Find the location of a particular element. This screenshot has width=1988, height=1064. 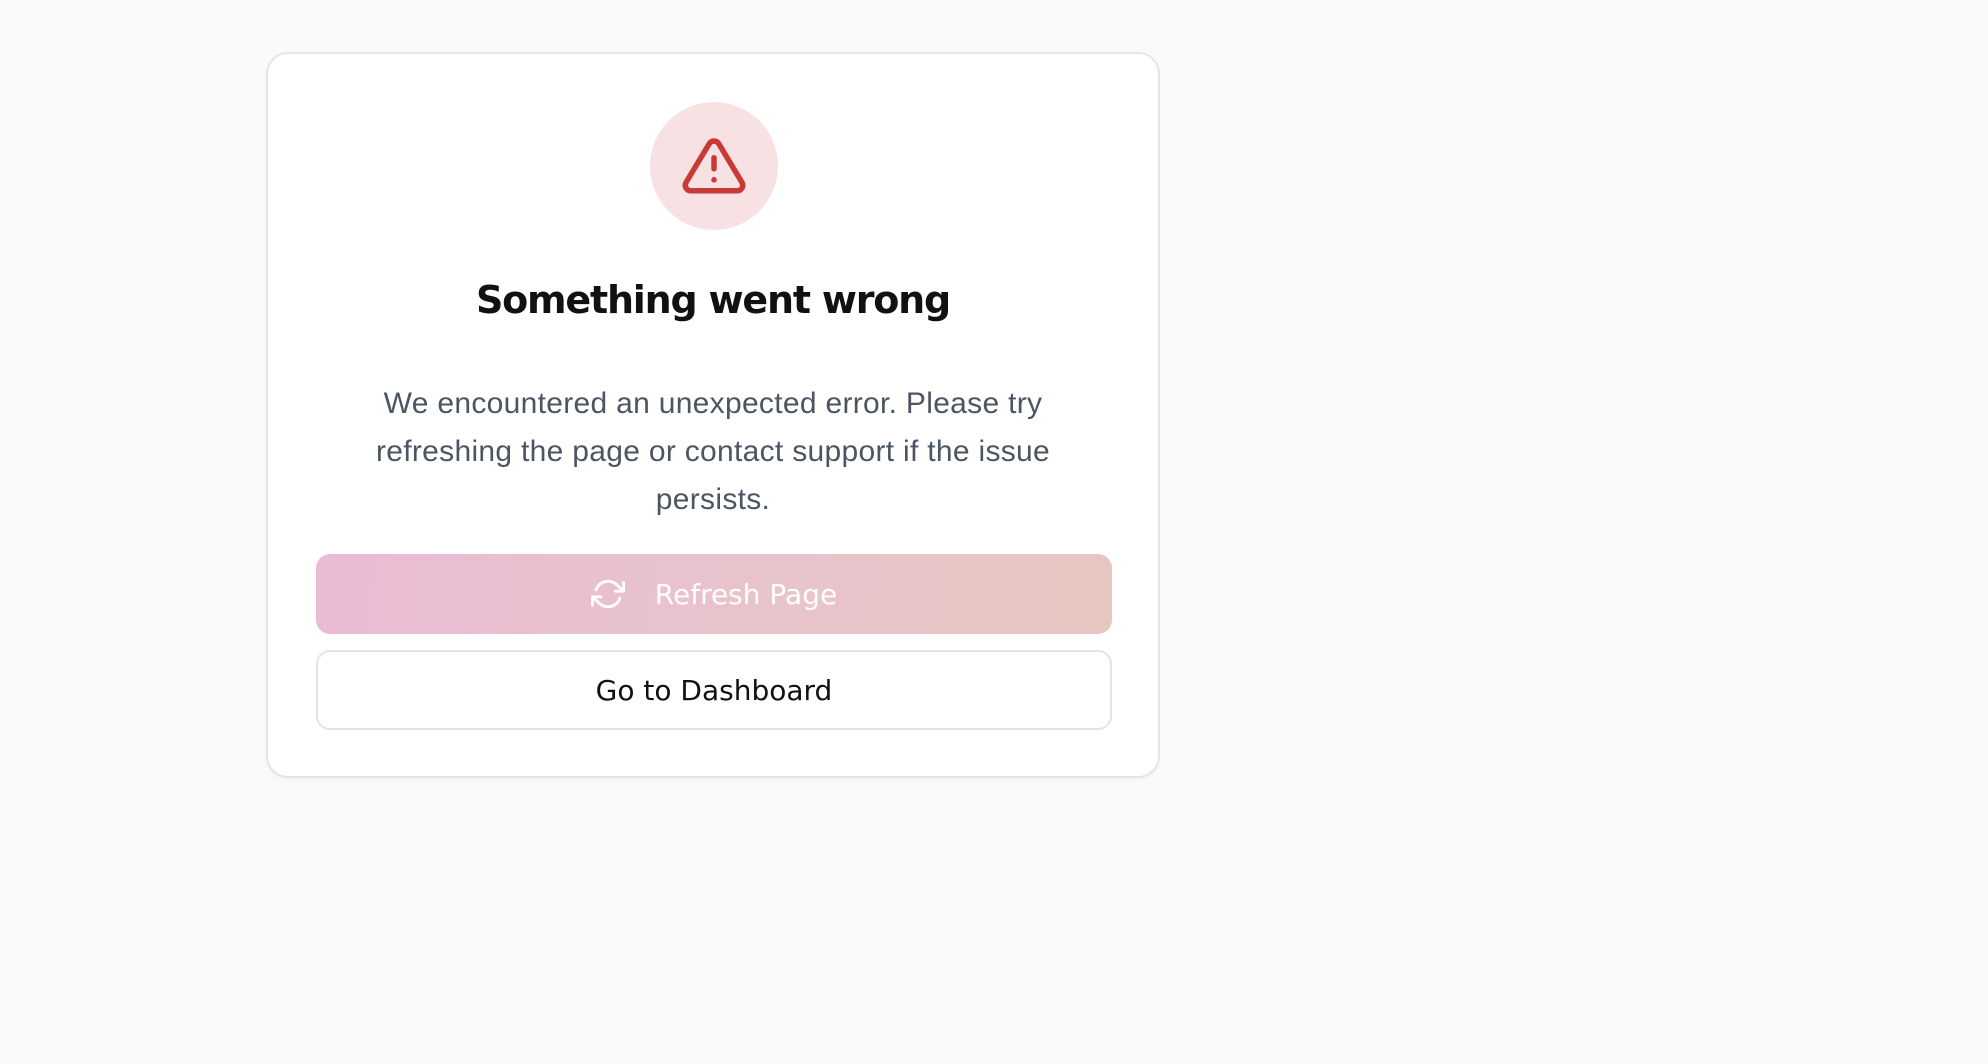

warning-triangle-icon is located at coordinates (714, 166).